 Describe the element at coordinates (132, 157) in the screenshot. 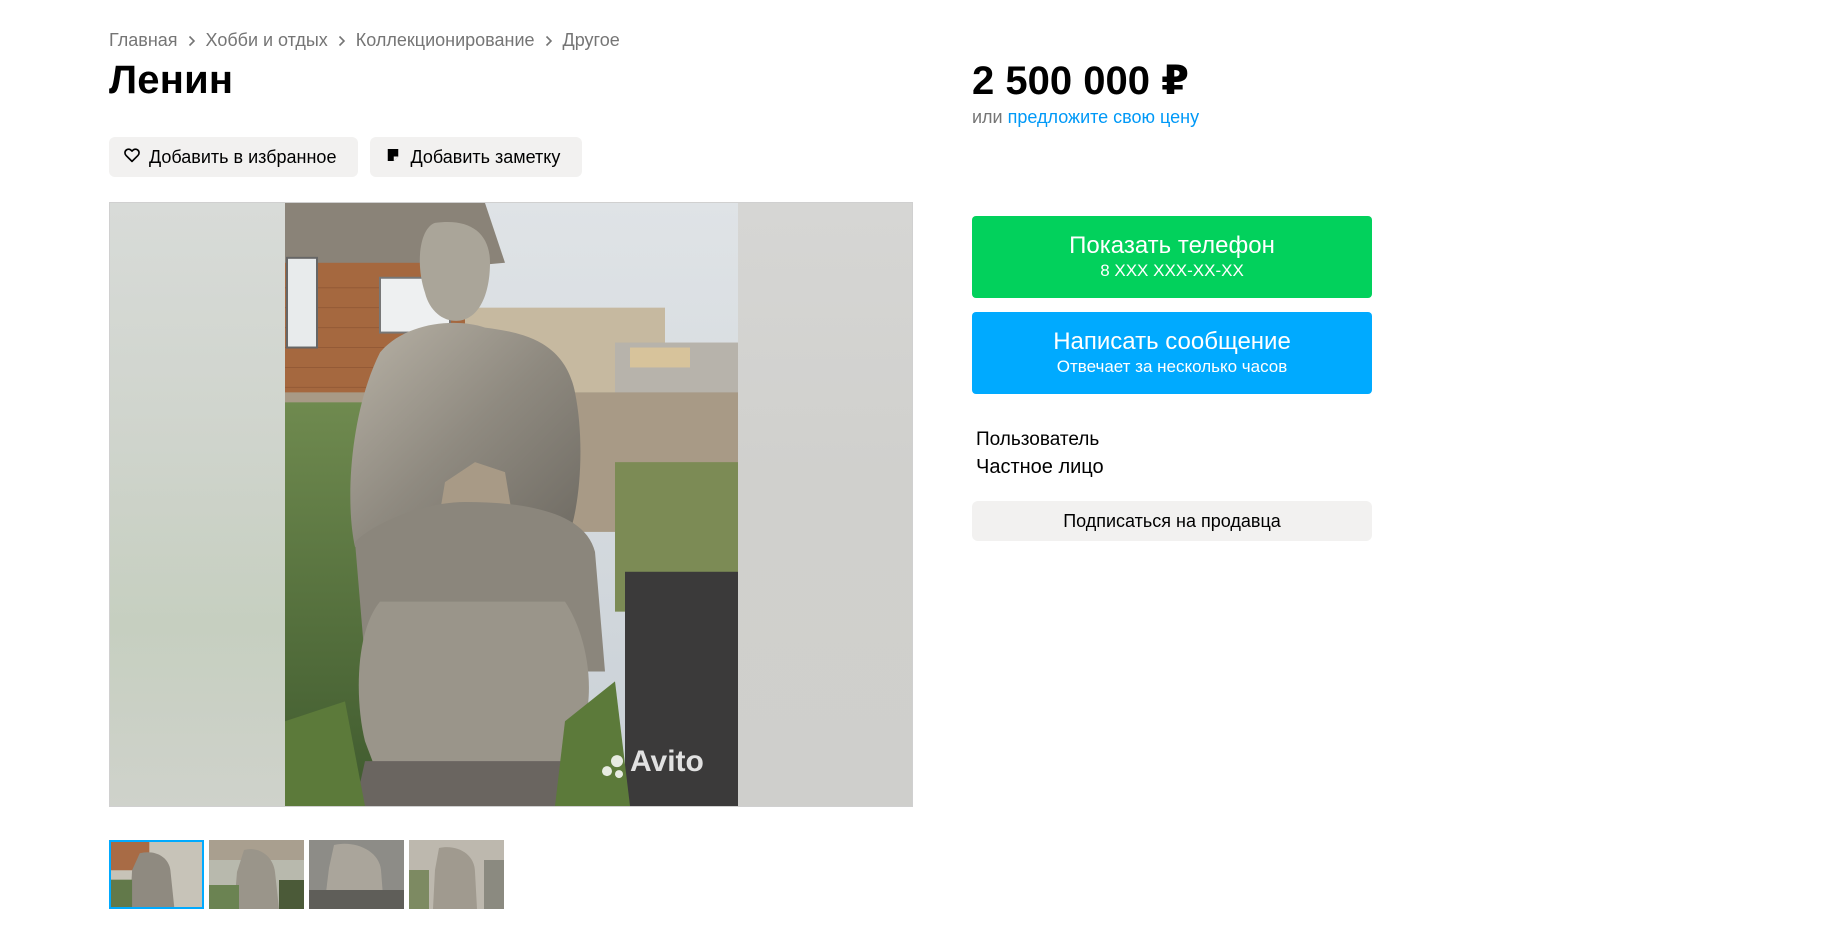

I see `heart-icon` at that location.